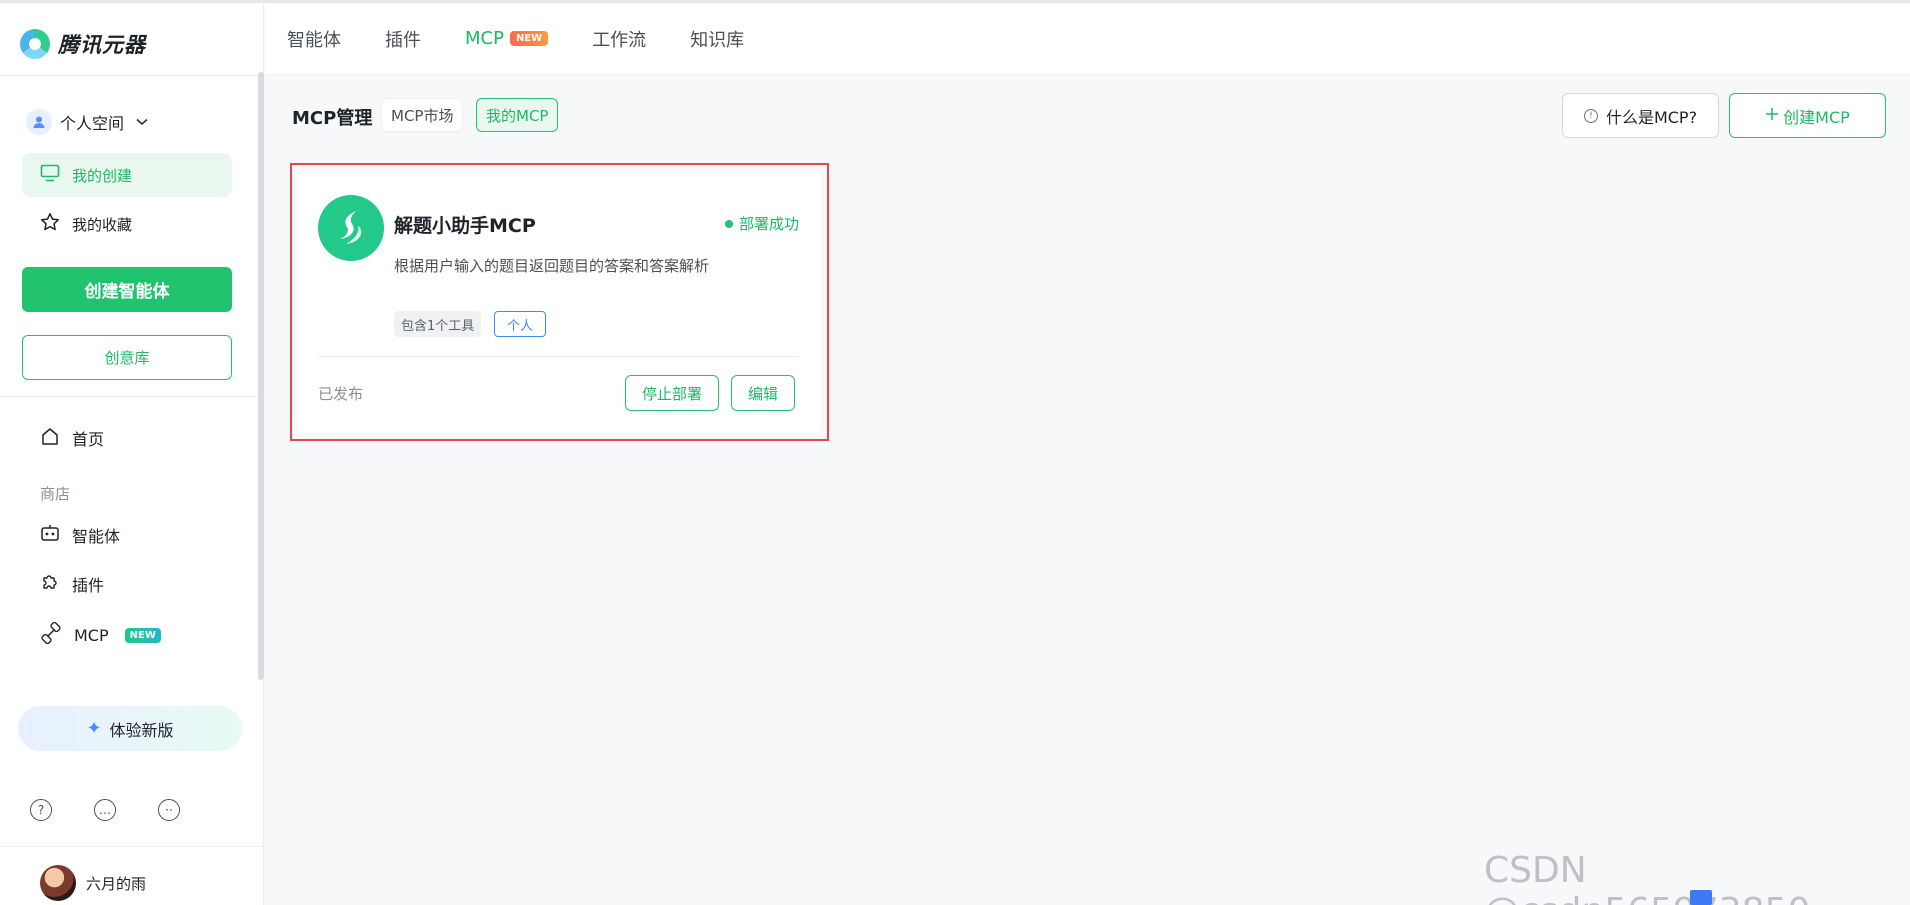  I want to click on plus-icon, so click(1772, 115).